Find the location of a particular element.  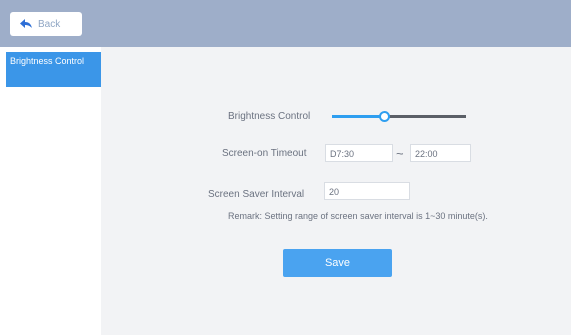

screen-saver-interval-input: 20 is located at coordinates (367, 191).